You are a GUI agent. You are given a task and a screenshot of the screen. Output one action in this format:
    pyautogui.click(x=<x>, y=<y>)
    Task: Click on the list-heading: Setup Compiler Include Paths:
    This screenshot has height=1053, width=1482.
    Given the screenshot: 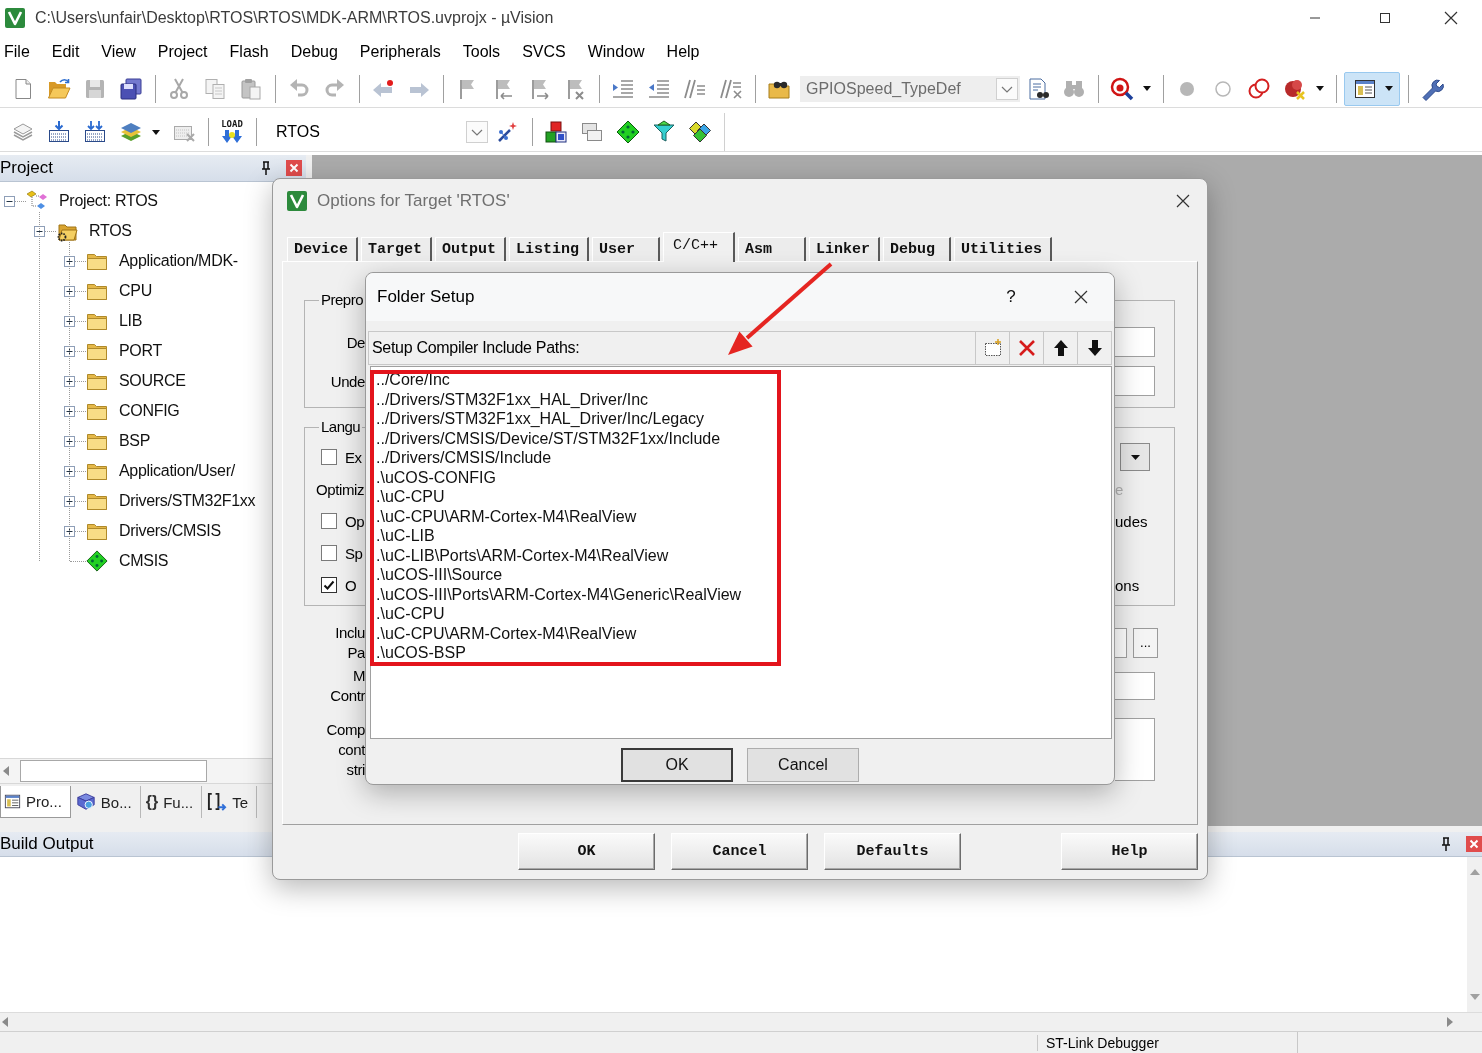 What is the action you would take?
    pyautogui.click(x=476, y=348)
    